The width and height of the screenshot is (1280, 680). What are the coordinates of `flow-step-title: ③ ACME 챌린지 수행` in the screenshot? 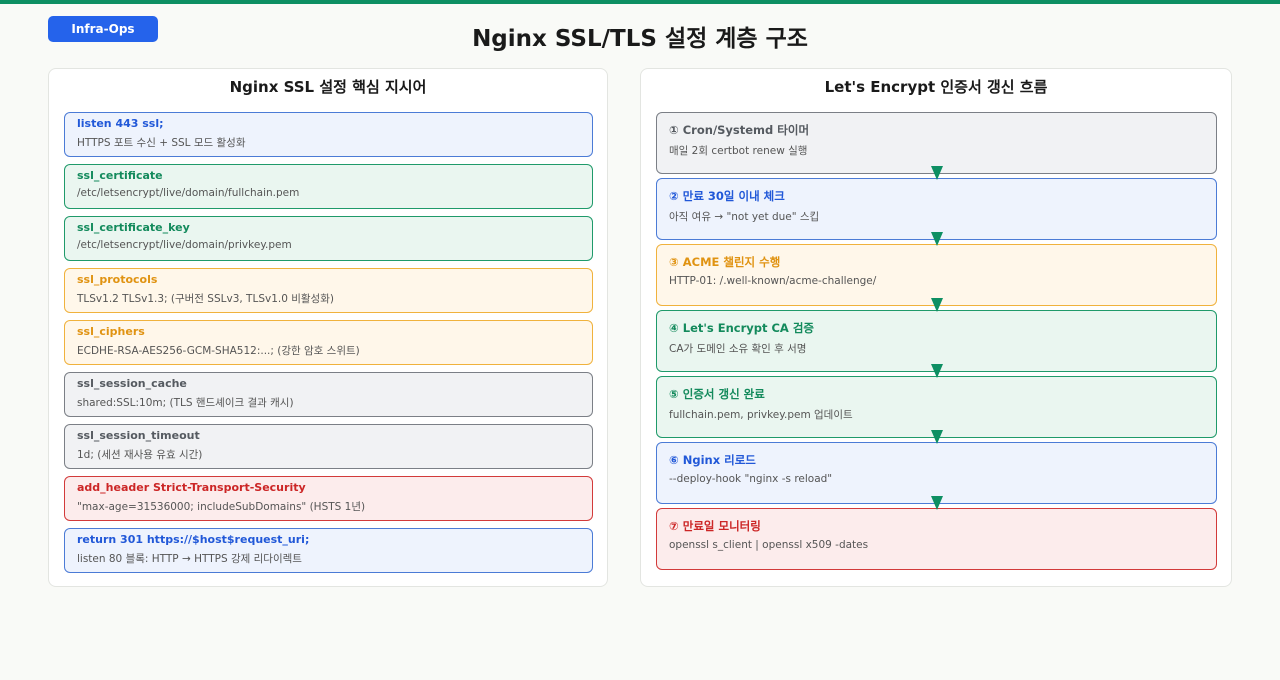 It's located at (725, 262).